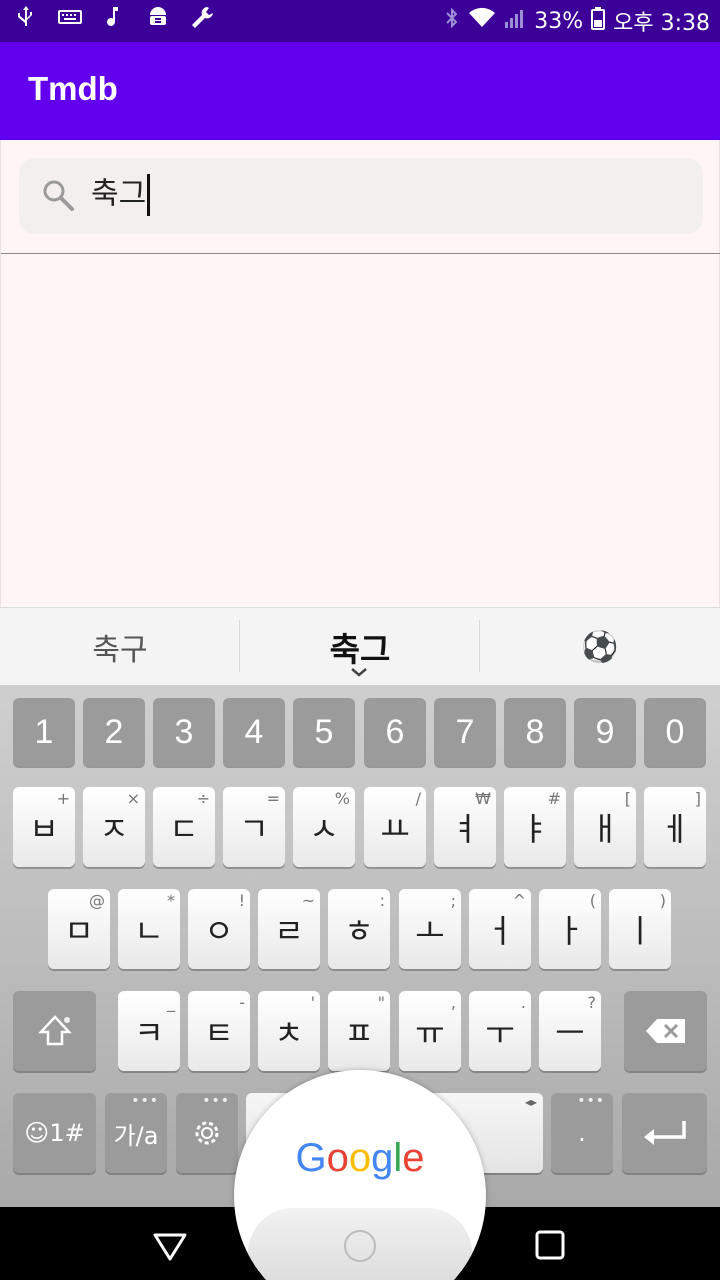 This screenshot has width=720, height=1280. Describe the element at coordinates (308, 900) in the screenshot. I see `key-hint: ~` at that location.